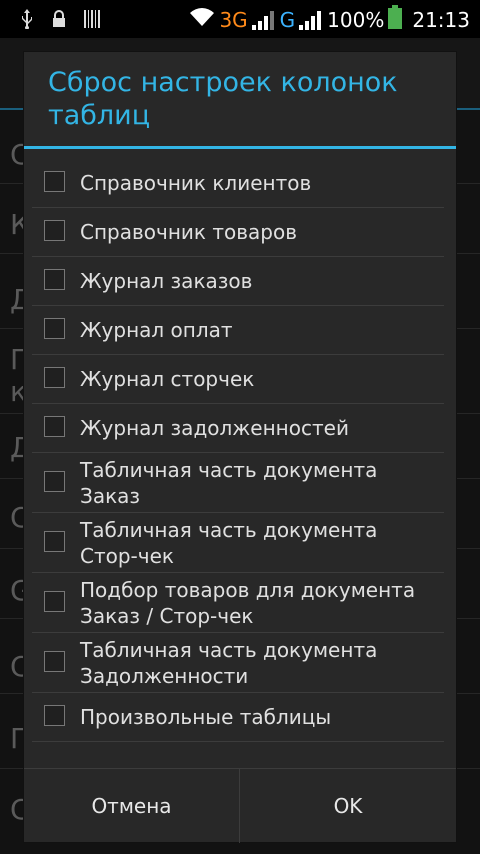  I want to click on list-item: Справочник товаров, so click(238, 232).